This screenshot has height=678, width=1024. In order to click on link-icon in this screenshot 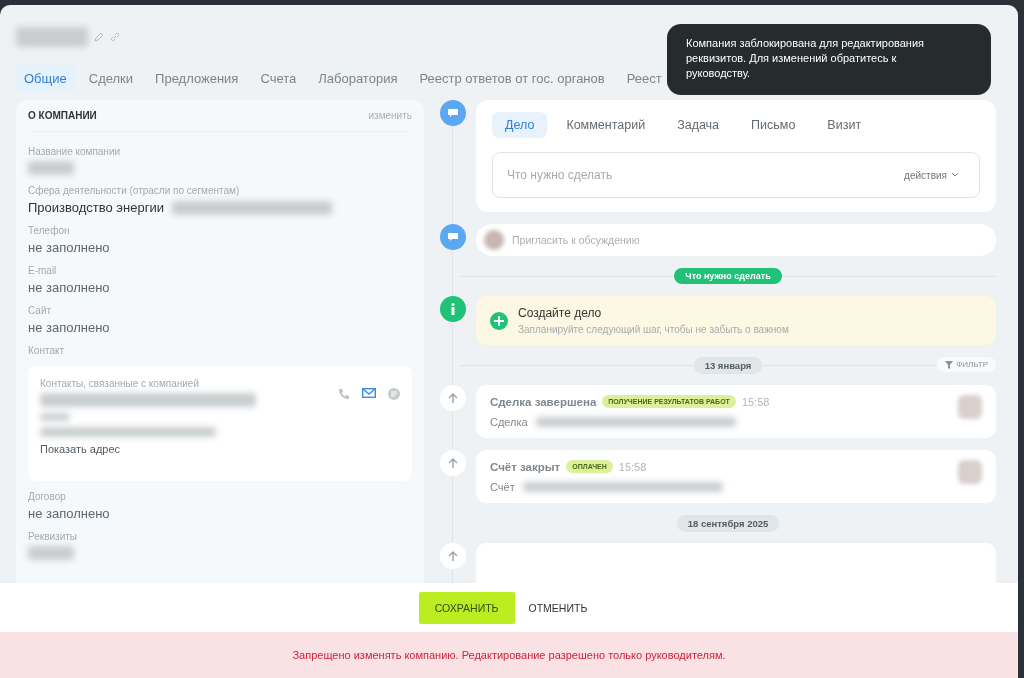, I will do `click(115, 37)`.